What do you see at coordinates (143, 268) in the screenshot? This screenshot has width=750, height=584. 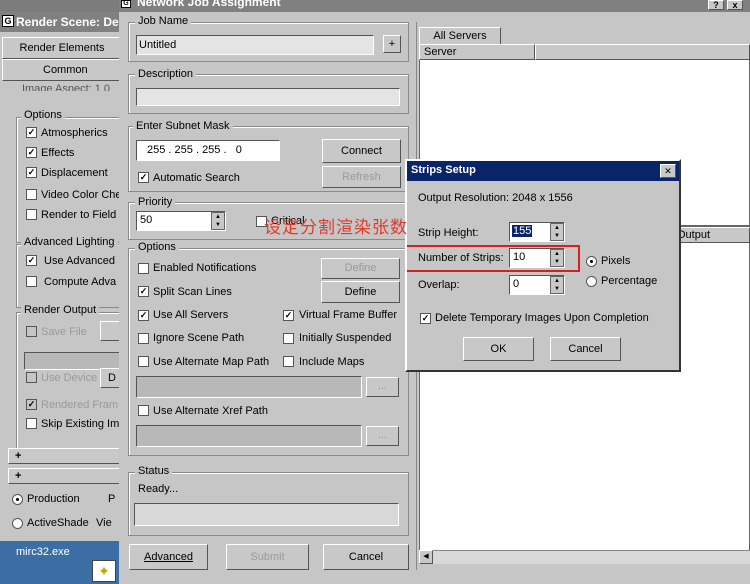 I see `enabled-notifications-checkbox` at bounding box center [143, 268].